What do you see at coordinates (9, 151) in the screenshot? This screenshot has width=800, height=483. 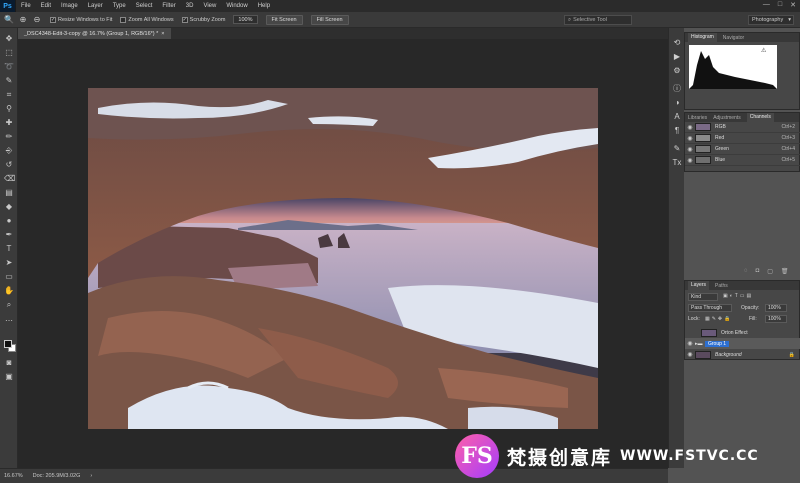 I see `clone-stamp-tool-icon: ⎆` at bounding box center [9, 151].